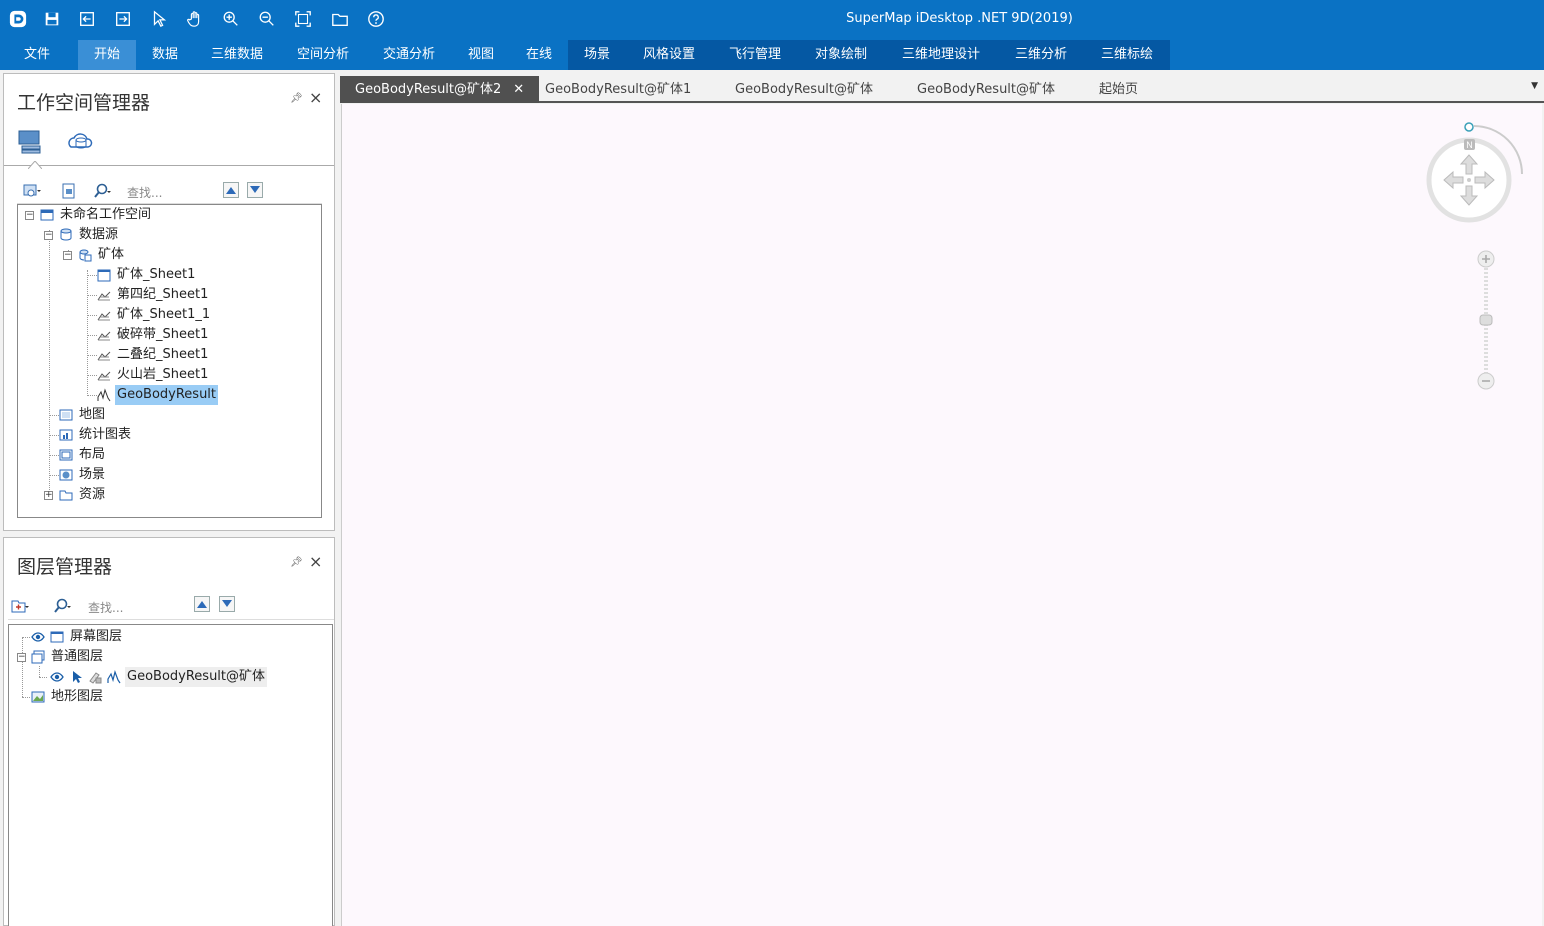 Image resolution: width=1544 pixels, height=926 pixels. Describe the element at coordinates (104, 395) in the screenshot. I see `volume-dataset-icon` at that location.